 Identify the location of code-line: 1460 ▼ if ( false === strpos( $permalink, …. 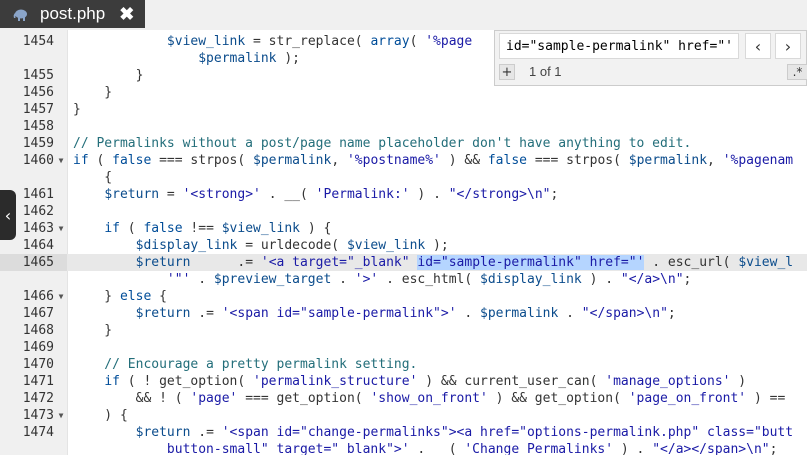
(403, 160).